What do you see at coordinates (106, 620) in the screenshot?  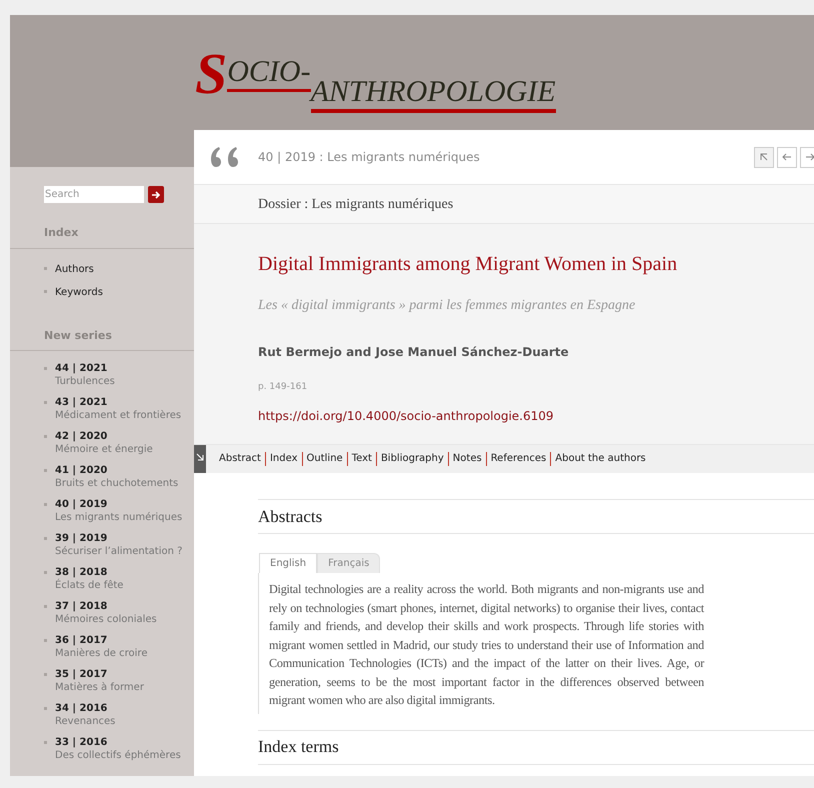 I see `issue-title: Mémoires coloniales` at bounding box center [106, 620].